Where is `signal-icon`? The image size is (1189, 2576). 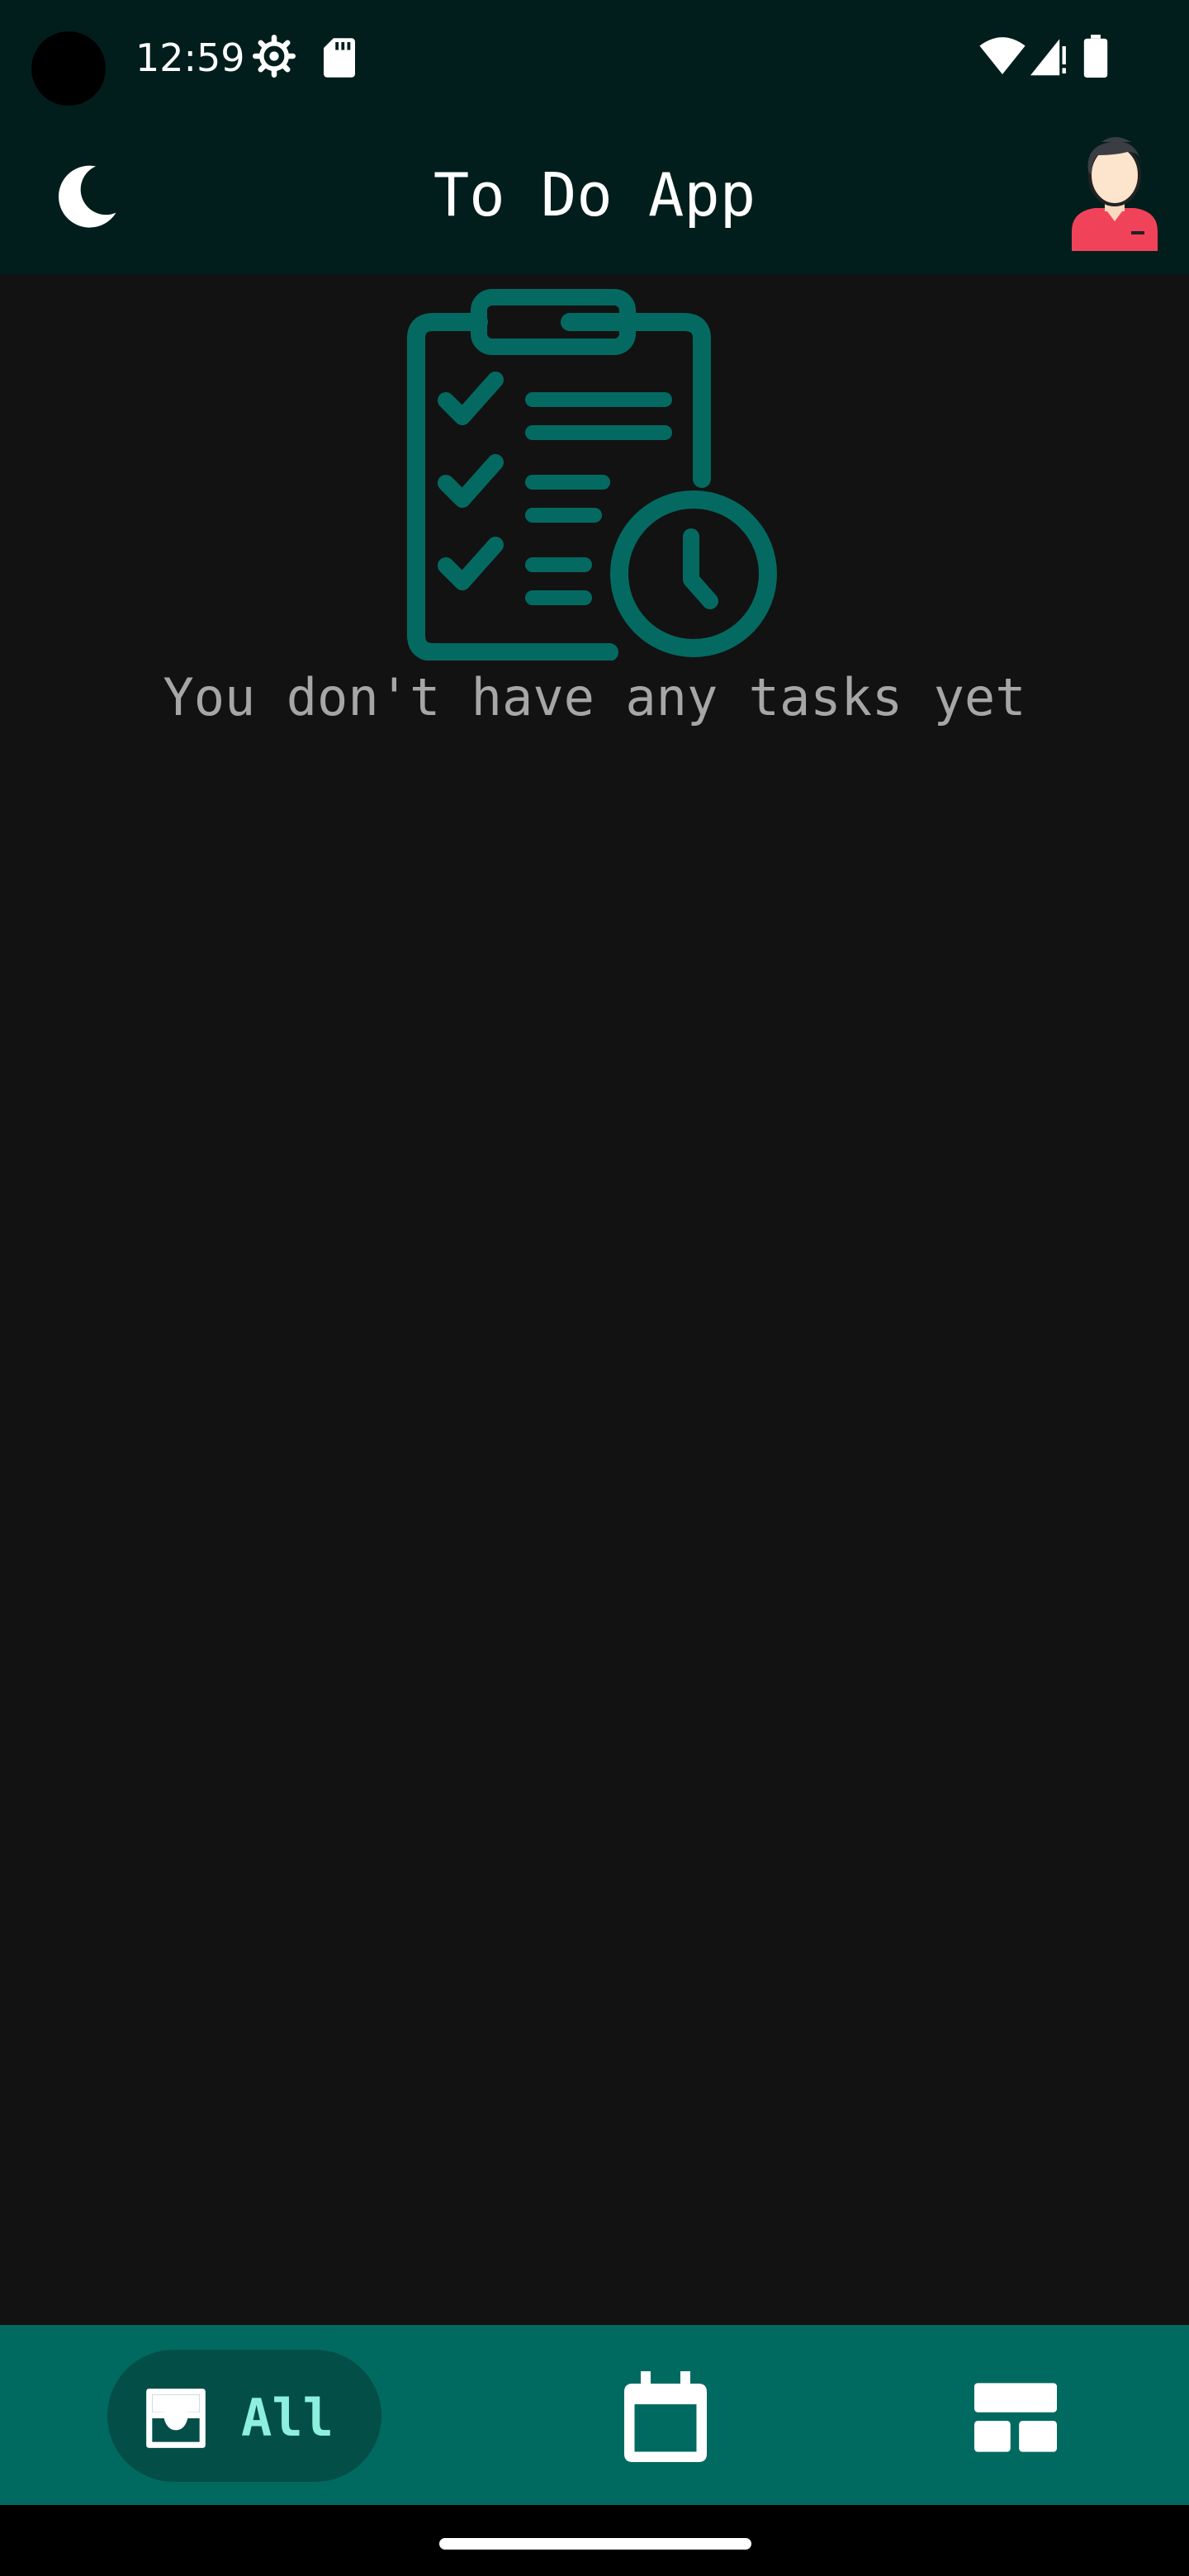 signal-icon is located at coordinates (1048, 57).